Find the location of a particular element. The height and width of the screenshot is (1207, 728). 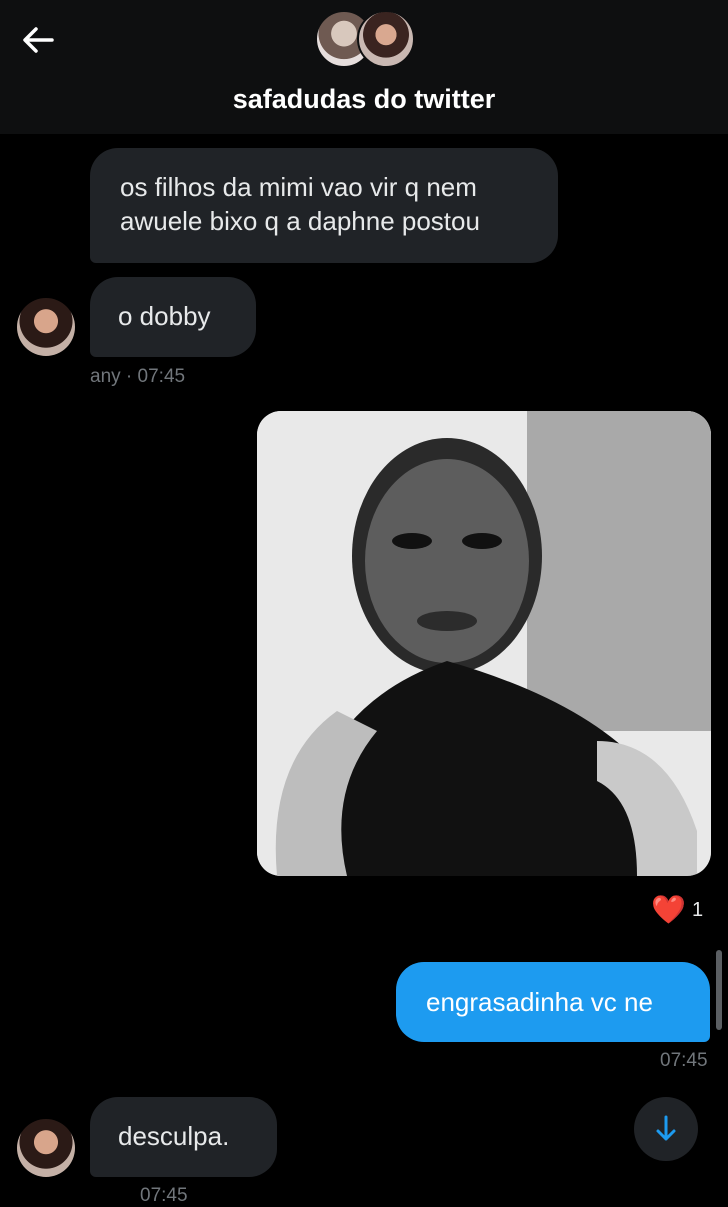

arrow-left-icon is located at coordinates (38, 40).